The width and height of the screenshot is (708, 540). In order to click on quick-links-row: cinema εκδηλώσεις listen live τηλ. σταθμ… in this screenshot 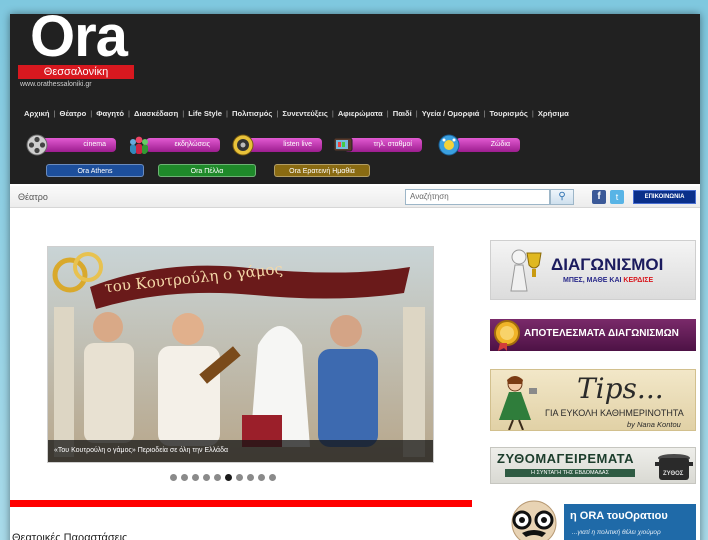, I will do `click(361, 145)`.